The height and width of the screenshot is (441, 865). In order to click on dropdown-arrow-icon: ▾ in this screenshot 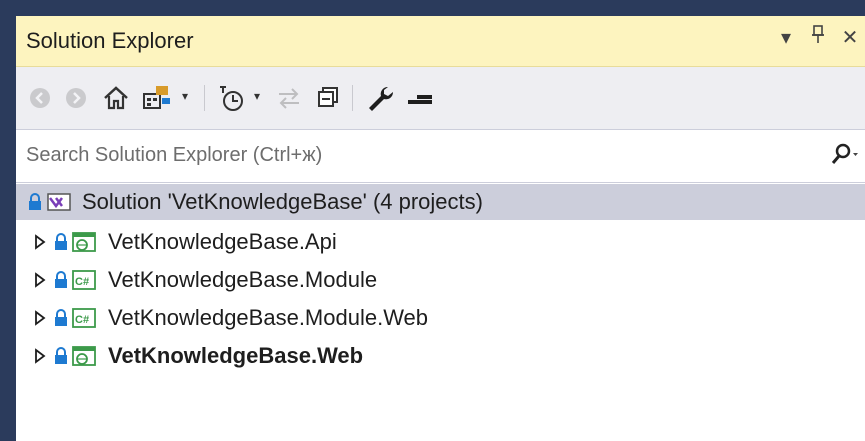, I will do `click(786, 37)`.